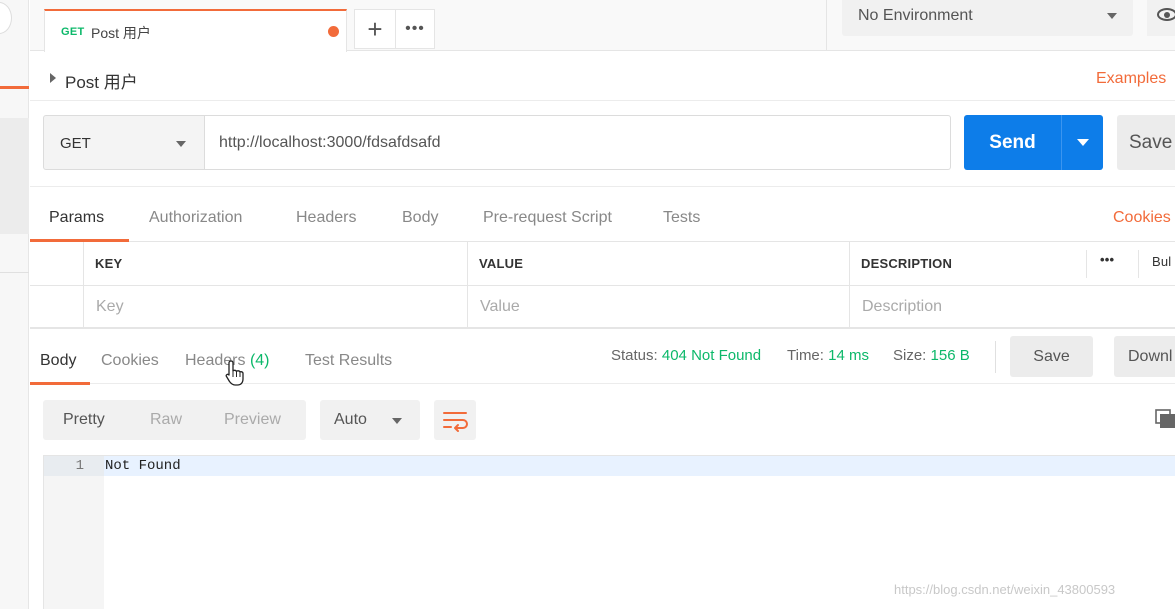  Describe the element at coordinates (1166, 14) in the screenshot. I see `eye-icon` at that location.